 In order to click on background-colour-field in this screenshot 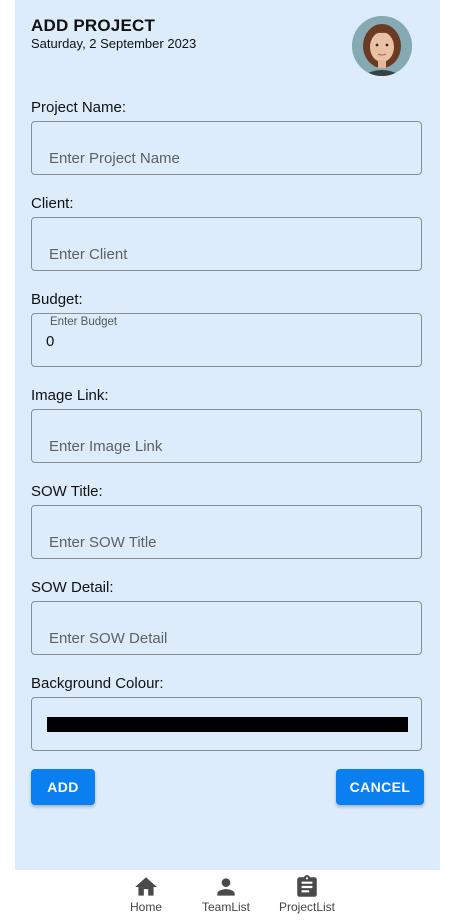, I will do `click(226, 724)`.